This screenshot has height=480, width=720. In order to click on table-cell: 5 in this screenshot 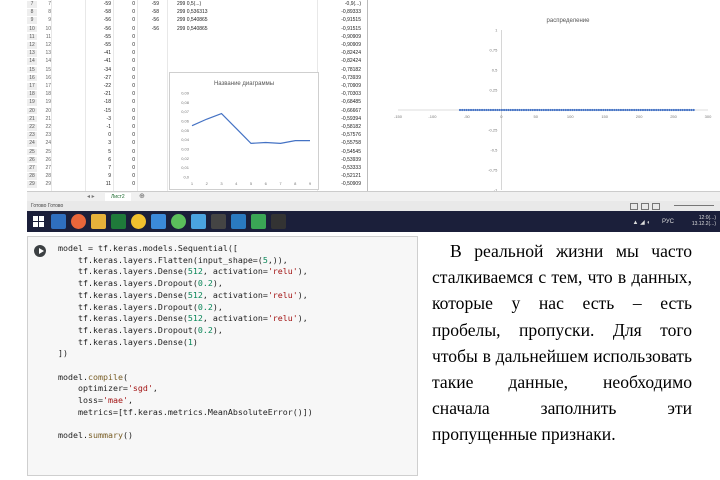, I will do `click(99, 152)`.